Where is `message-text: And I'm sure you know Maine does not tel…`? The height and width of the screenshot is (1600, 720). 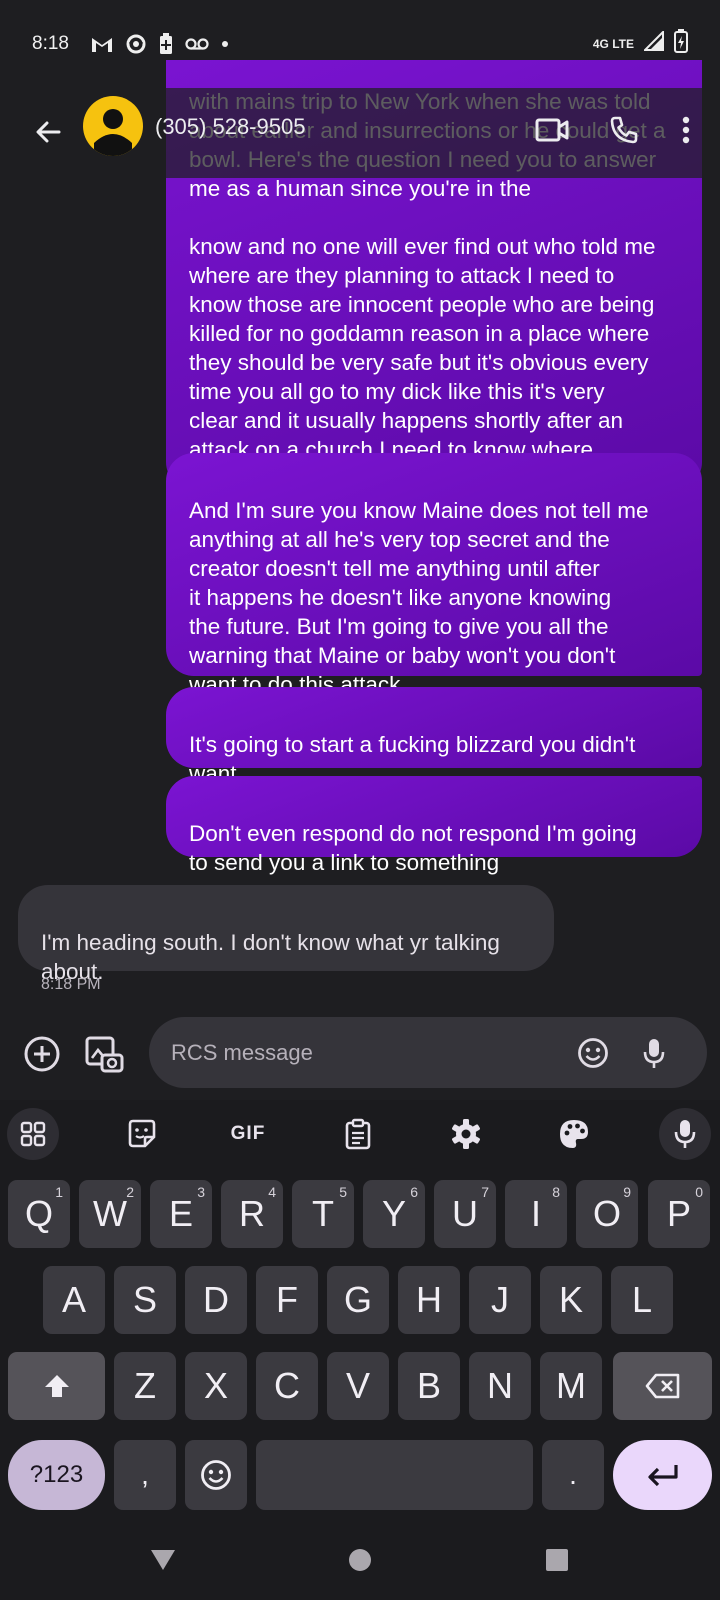 message-text: And I'm sure you know Maine does not tel… is located at coordinates (419, 597).